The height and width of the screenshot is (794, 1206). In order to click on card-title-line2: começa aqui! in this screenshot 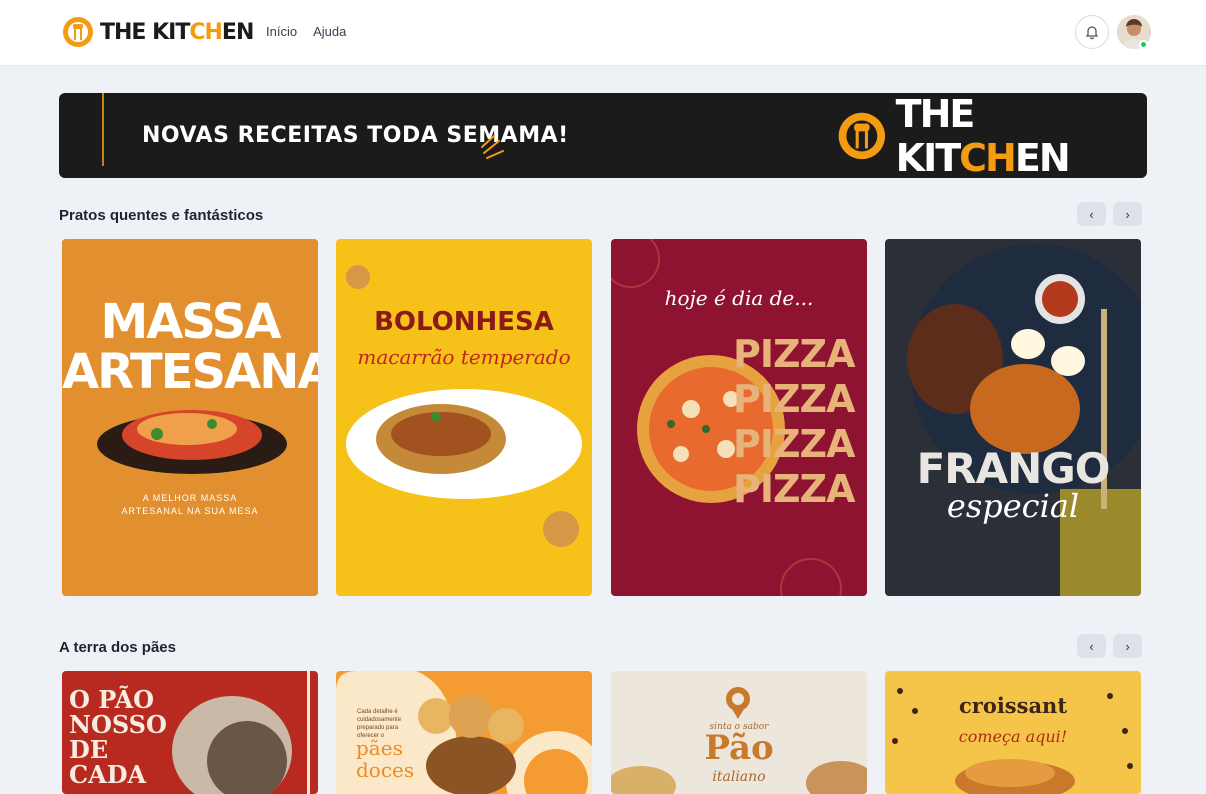, I will do `click(1013, 736)`.